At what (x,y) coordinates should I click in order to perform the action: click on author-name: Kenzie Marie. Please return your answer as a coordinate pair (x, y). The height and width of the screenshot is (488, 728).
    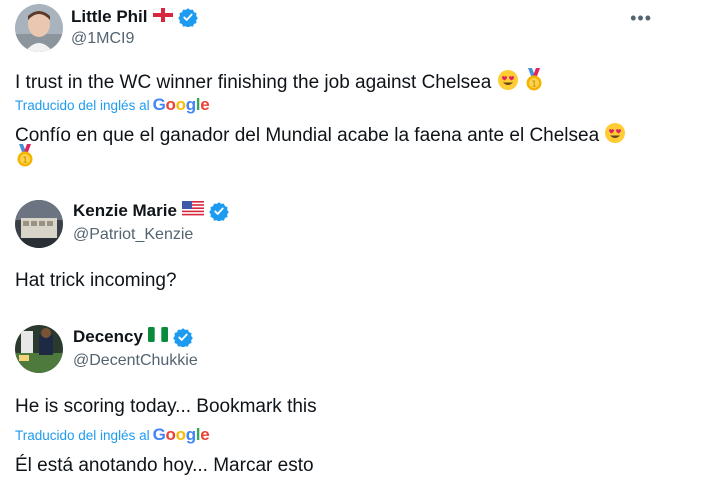
    Looking at the image, I should click on (125, 211).